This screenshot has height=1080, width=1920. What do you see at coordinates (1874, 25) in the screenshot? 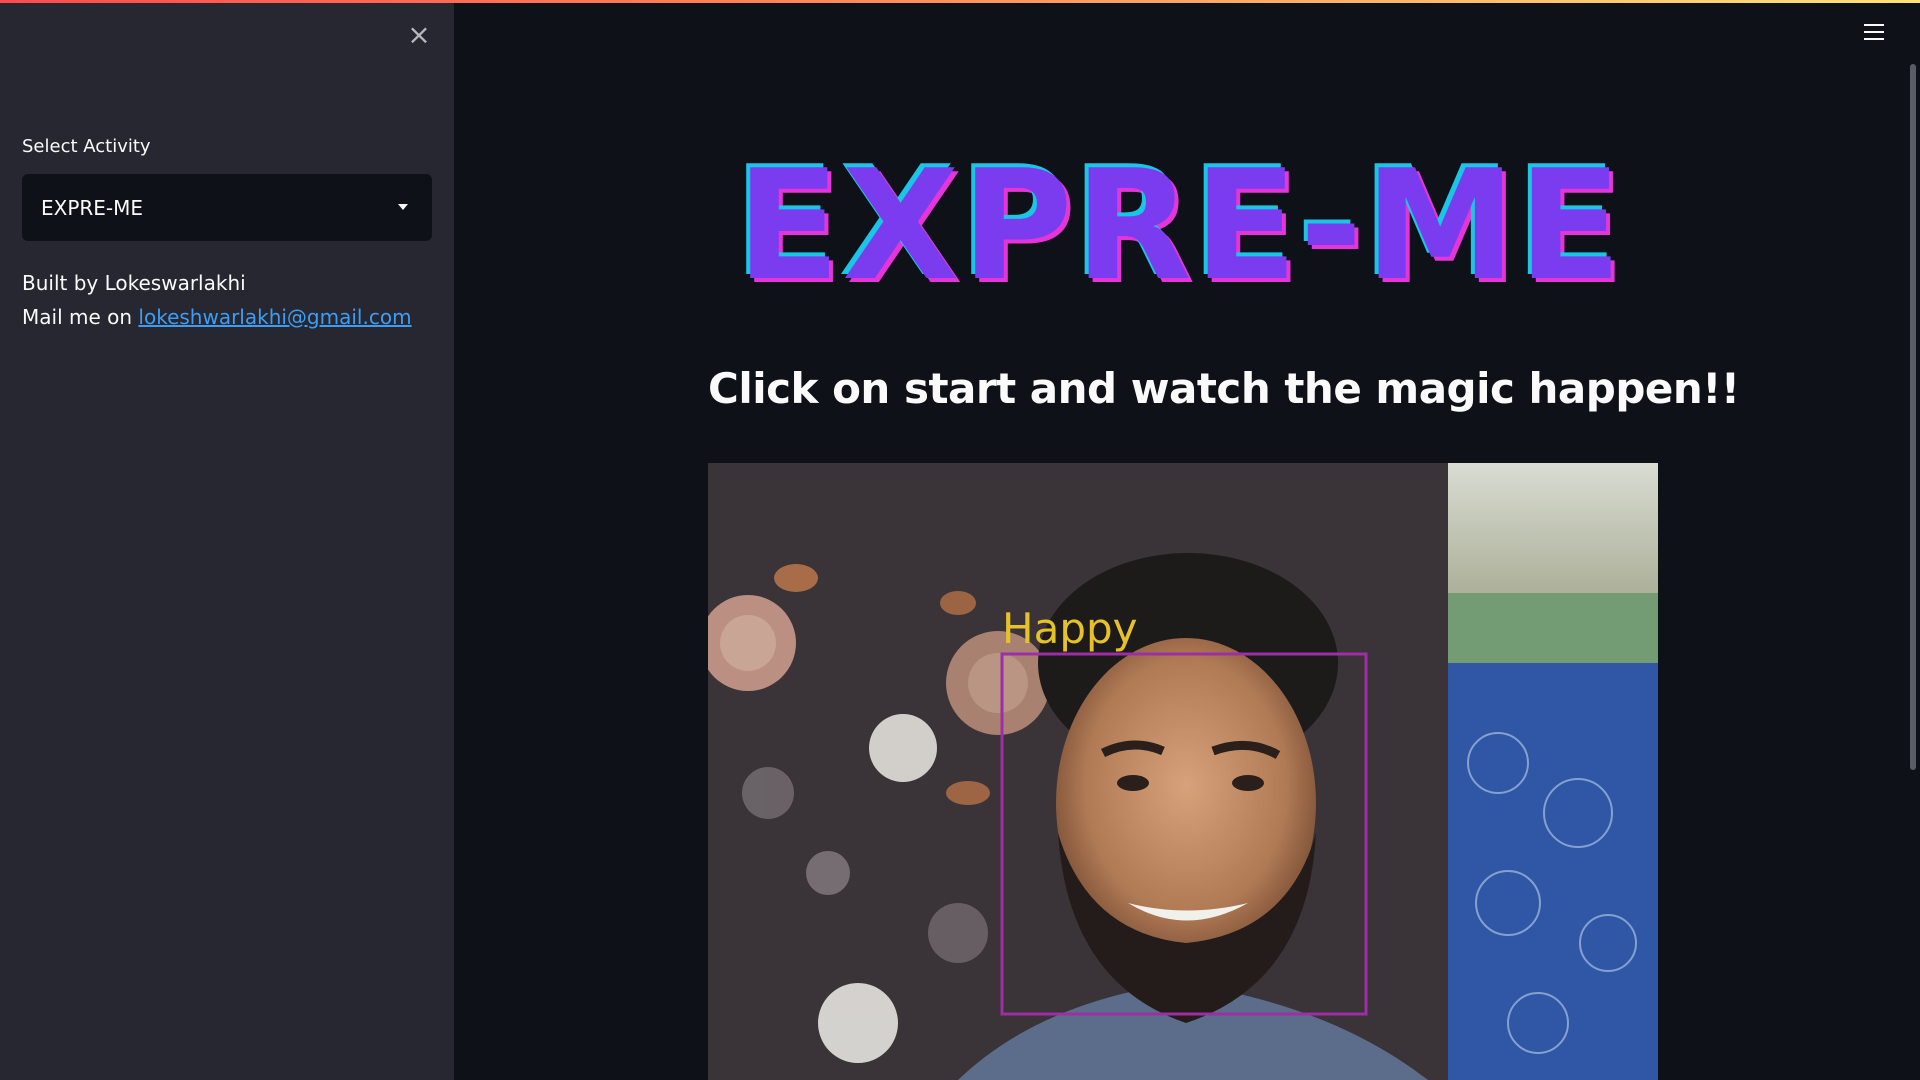
I see `hamburger-menu-icon` at bounding box center [1874, 25].